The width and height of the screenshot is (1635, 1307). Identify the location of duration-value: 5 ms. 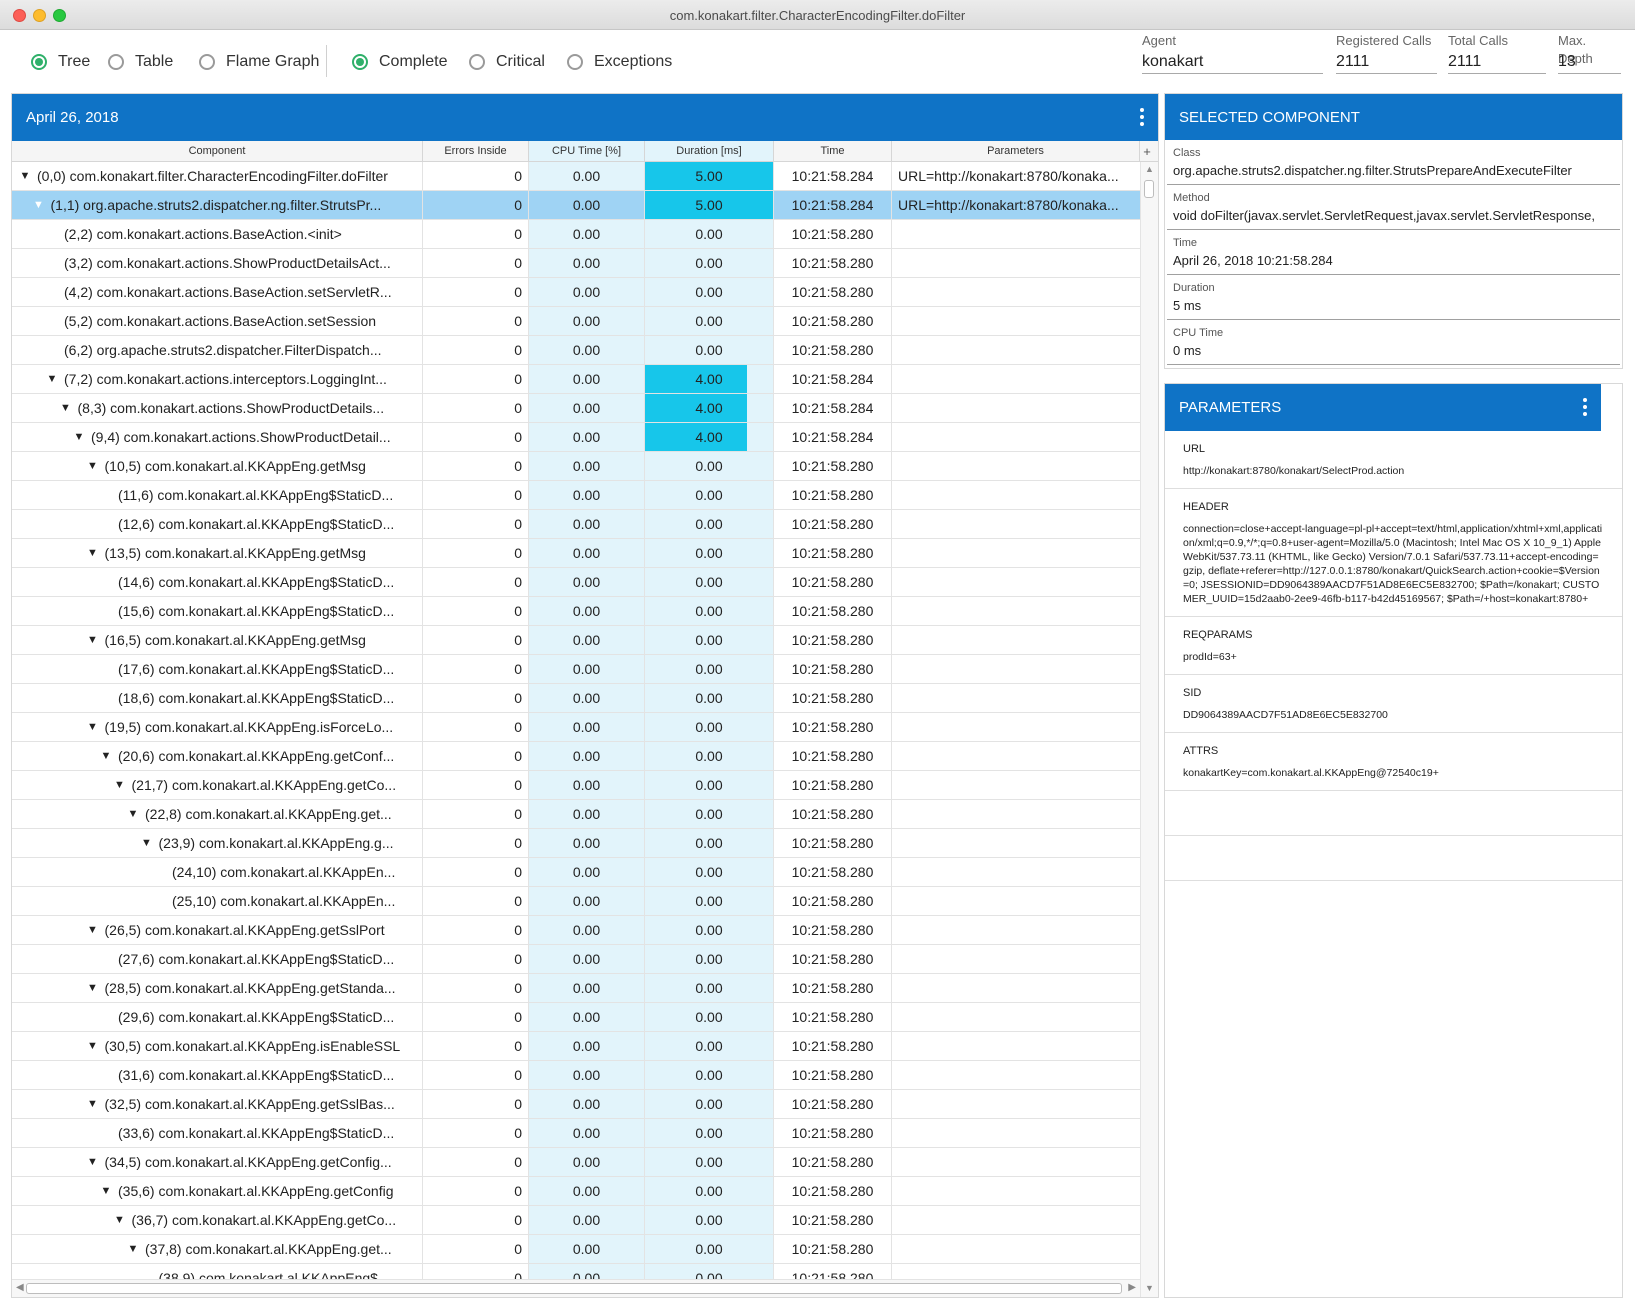
(1393, 306).